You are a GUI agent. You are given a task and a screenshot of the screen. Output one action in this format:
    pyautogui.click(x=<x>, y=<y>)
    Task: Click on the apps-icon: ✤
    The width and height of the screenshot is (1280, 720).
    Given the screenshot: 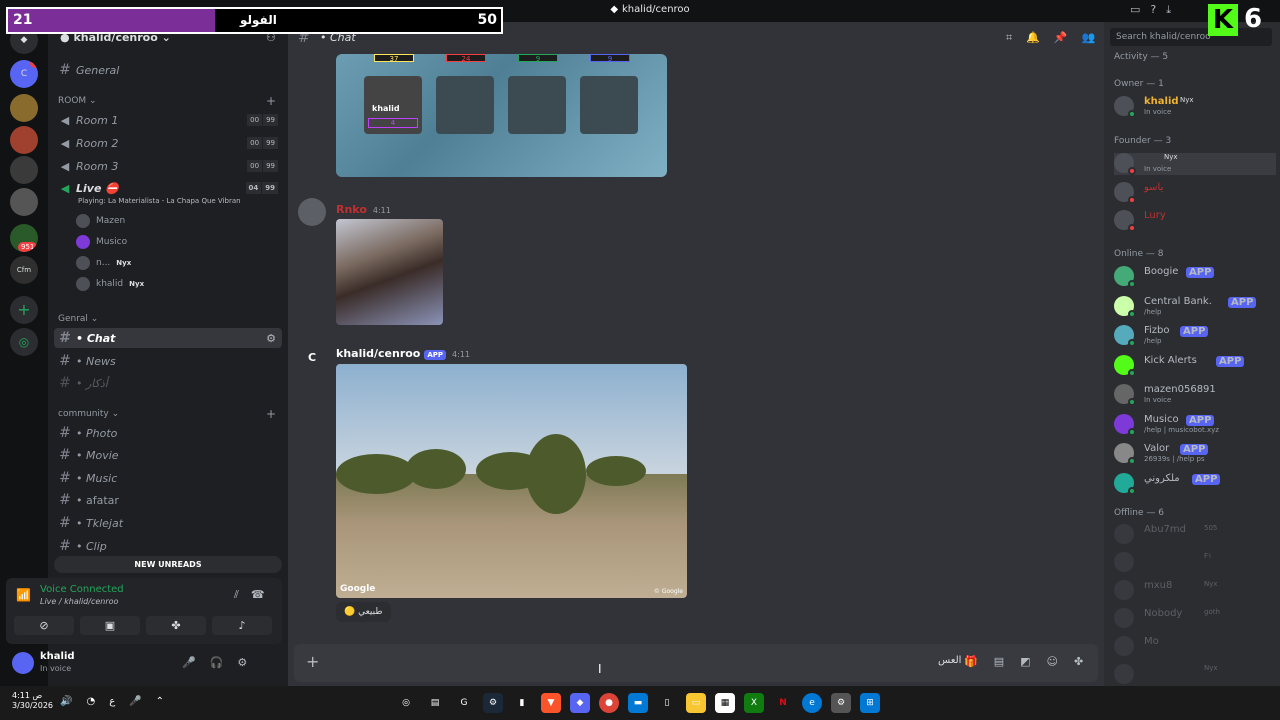 What is the action you would take?
    pyautogui.click(x=1078, y=661)
    